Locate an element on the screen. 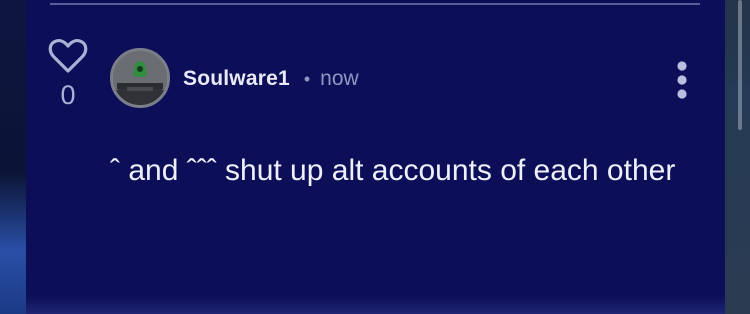  comment-header: Soulware1 • now is located at coordinates (271, 79).